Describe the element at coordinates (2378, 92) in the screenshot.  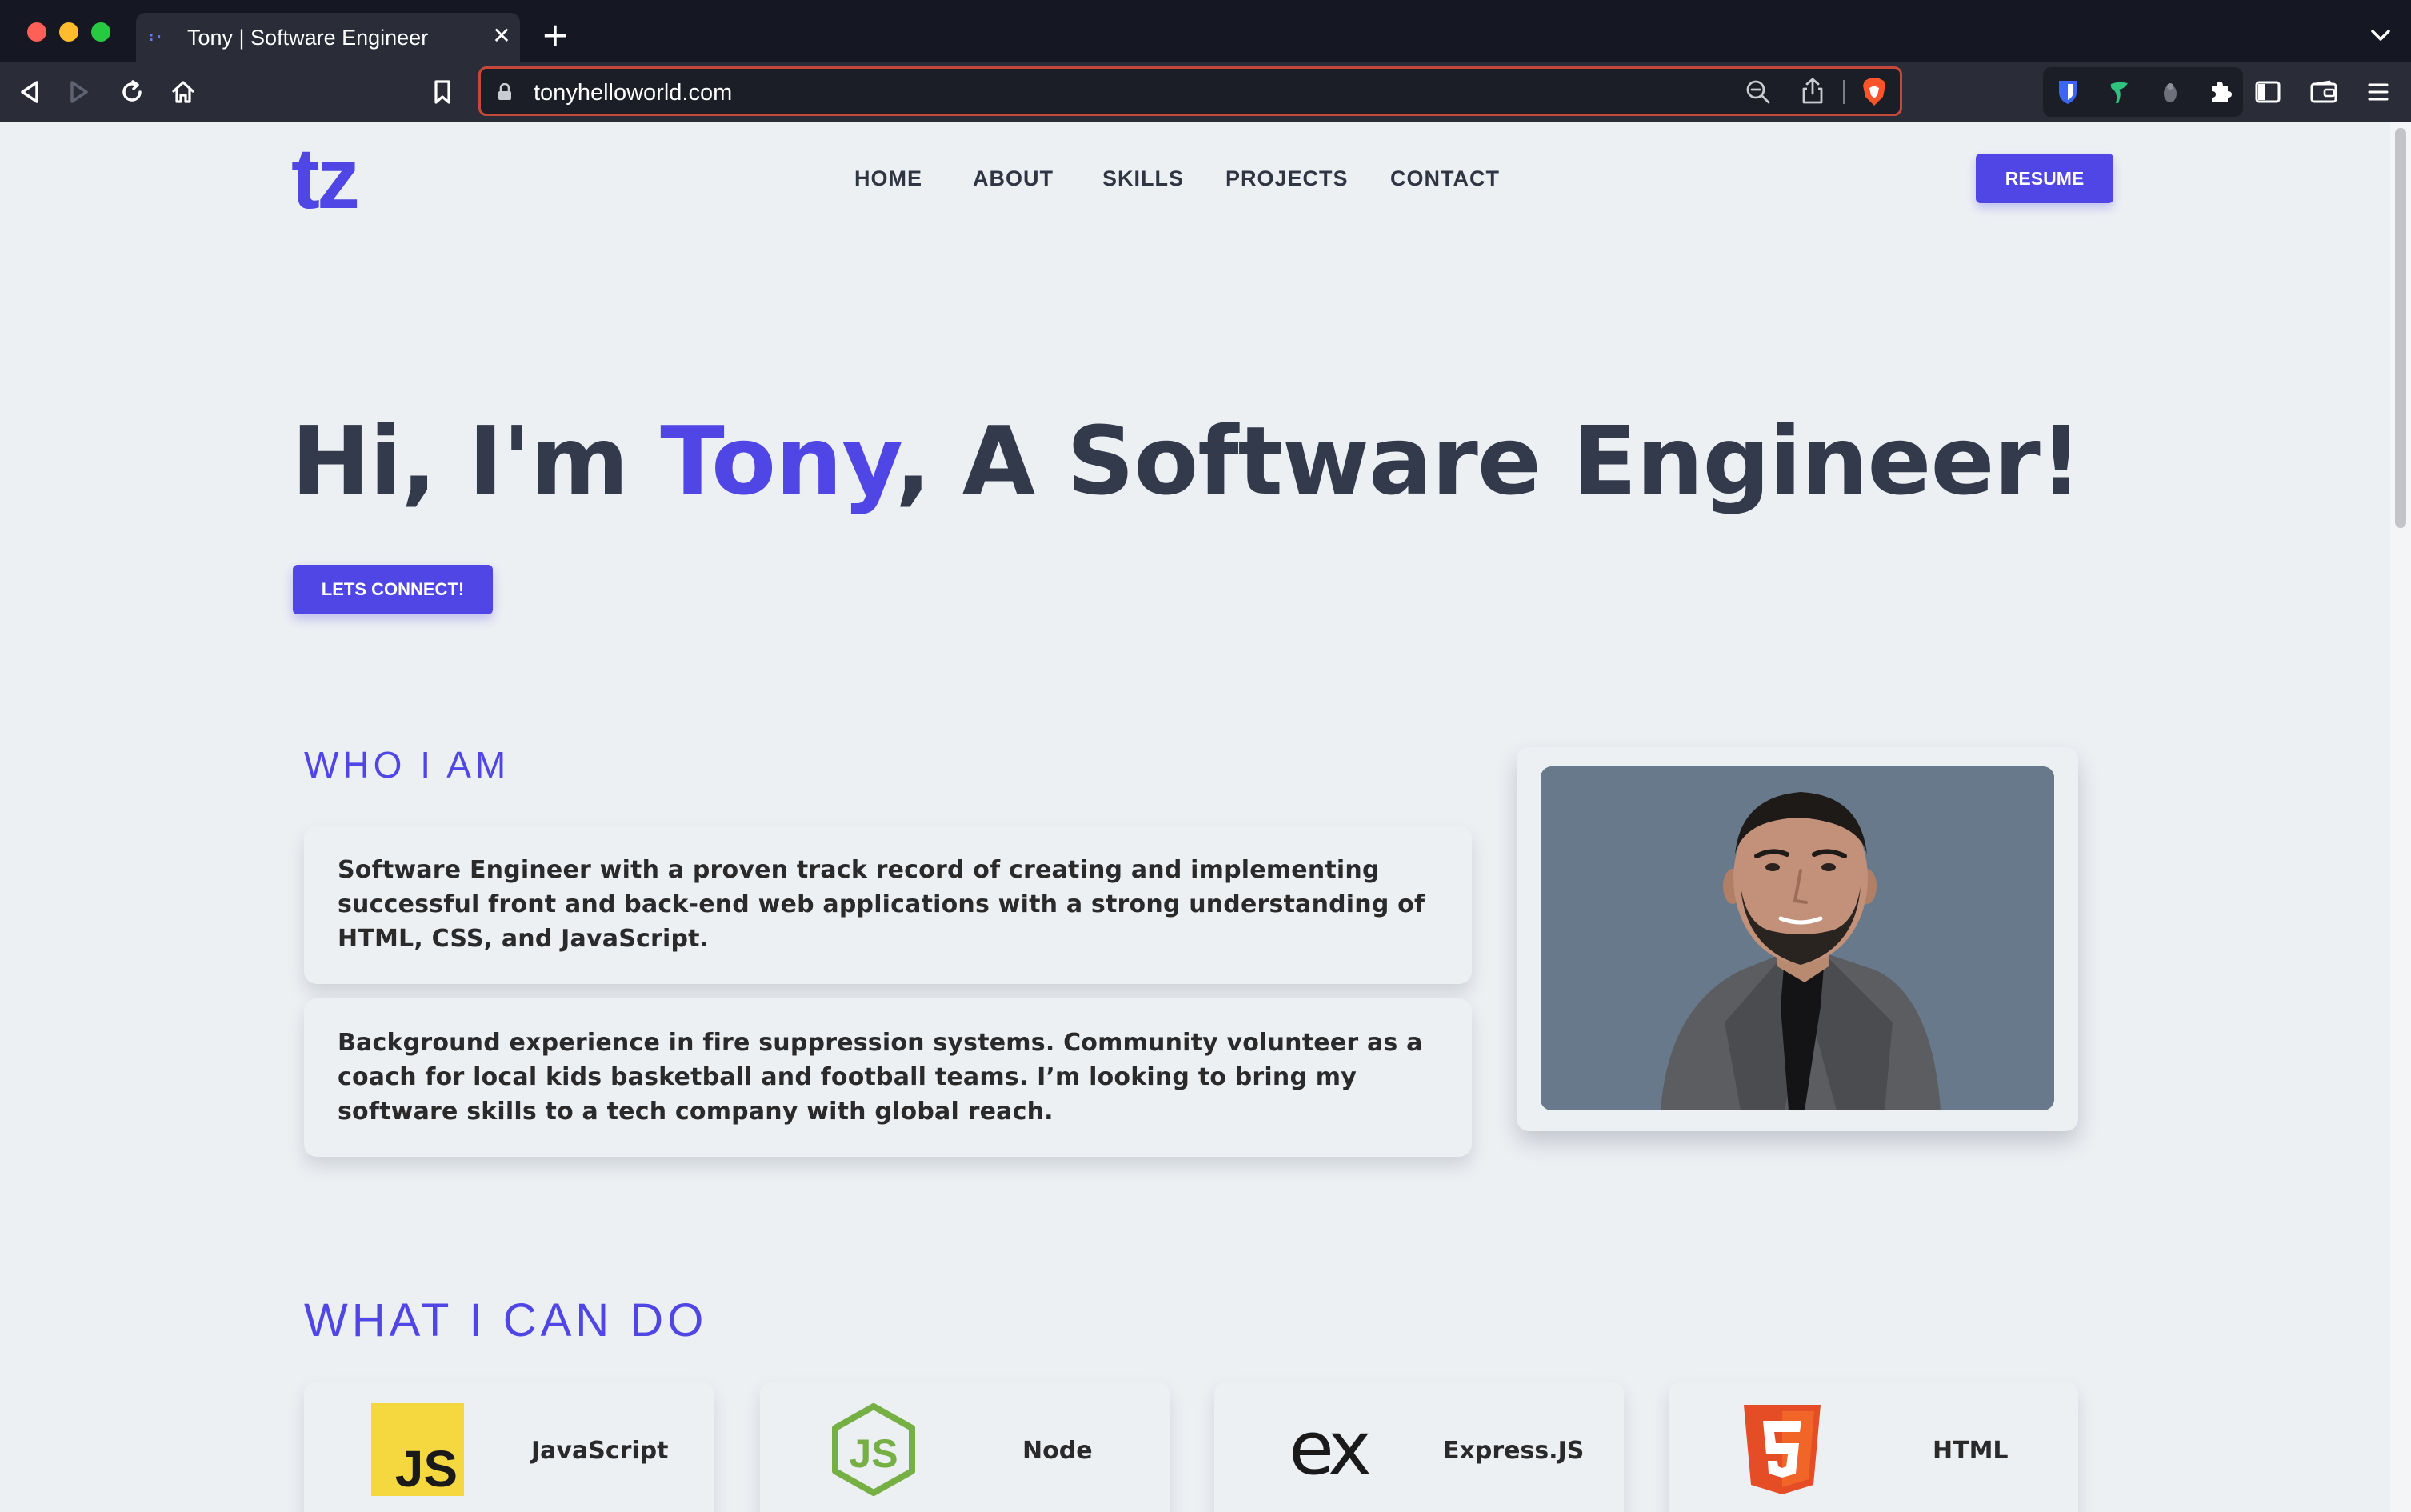
I see `menu-icon` at that location.